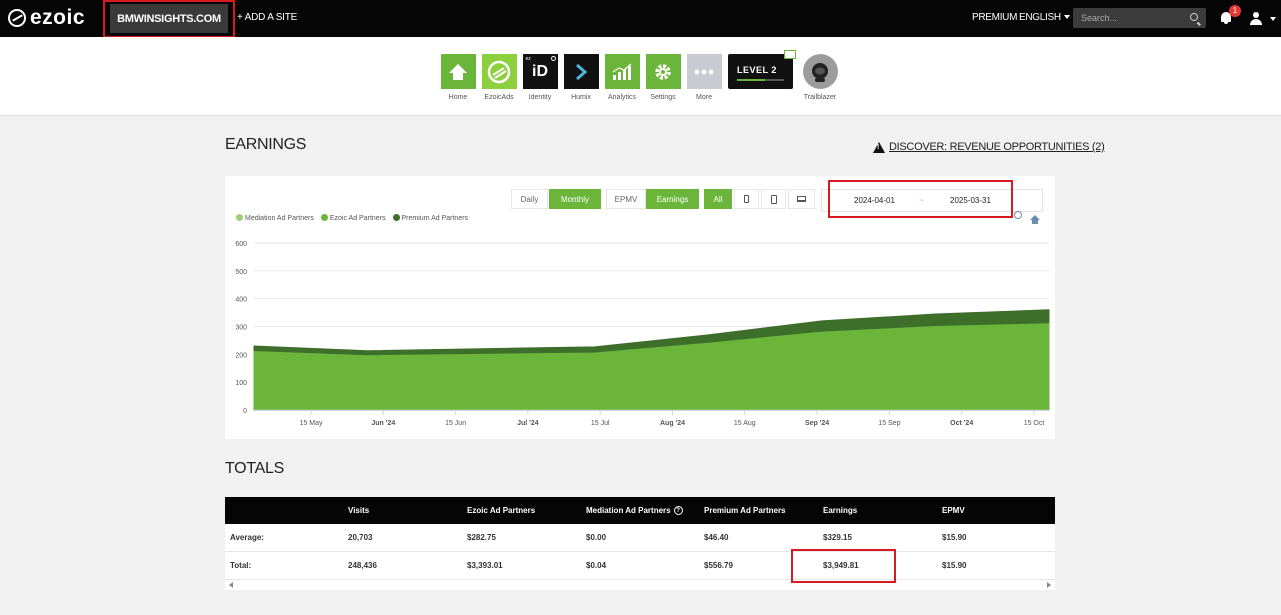 The width and height of the screenshot is (1281, 615). I want to click on table-cell: 248,436, so click(362, 565).